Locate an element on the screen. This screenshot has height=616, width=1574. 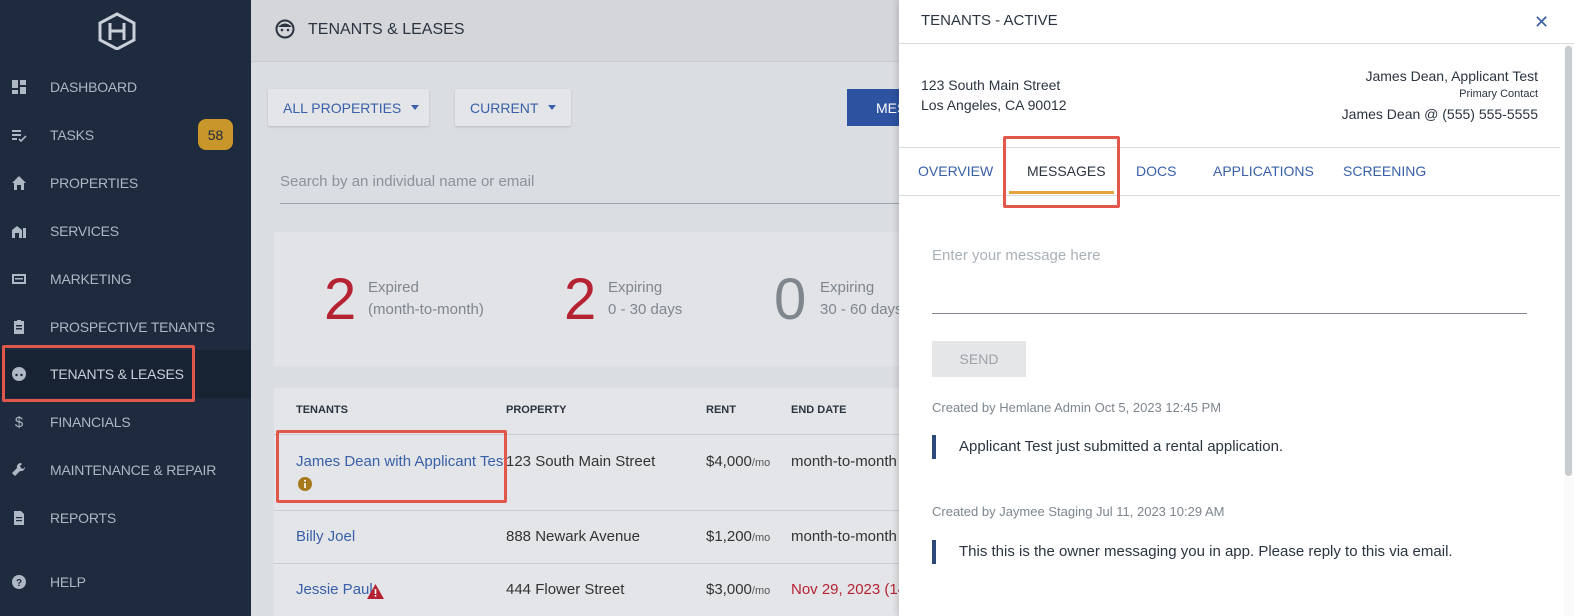
status-filter-value: CURRENT is located at coordinates (504, 107).